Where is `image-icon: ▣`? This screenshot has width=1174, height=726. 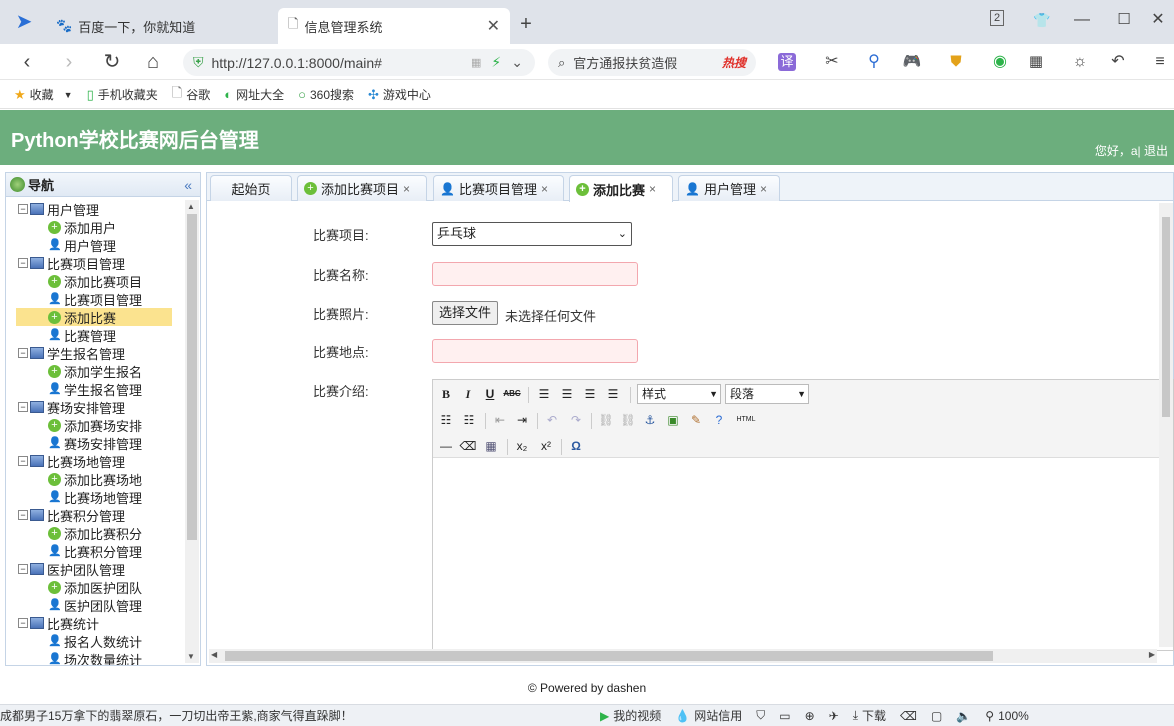 image-icon: ▣ is located at coordinates (673, 420).